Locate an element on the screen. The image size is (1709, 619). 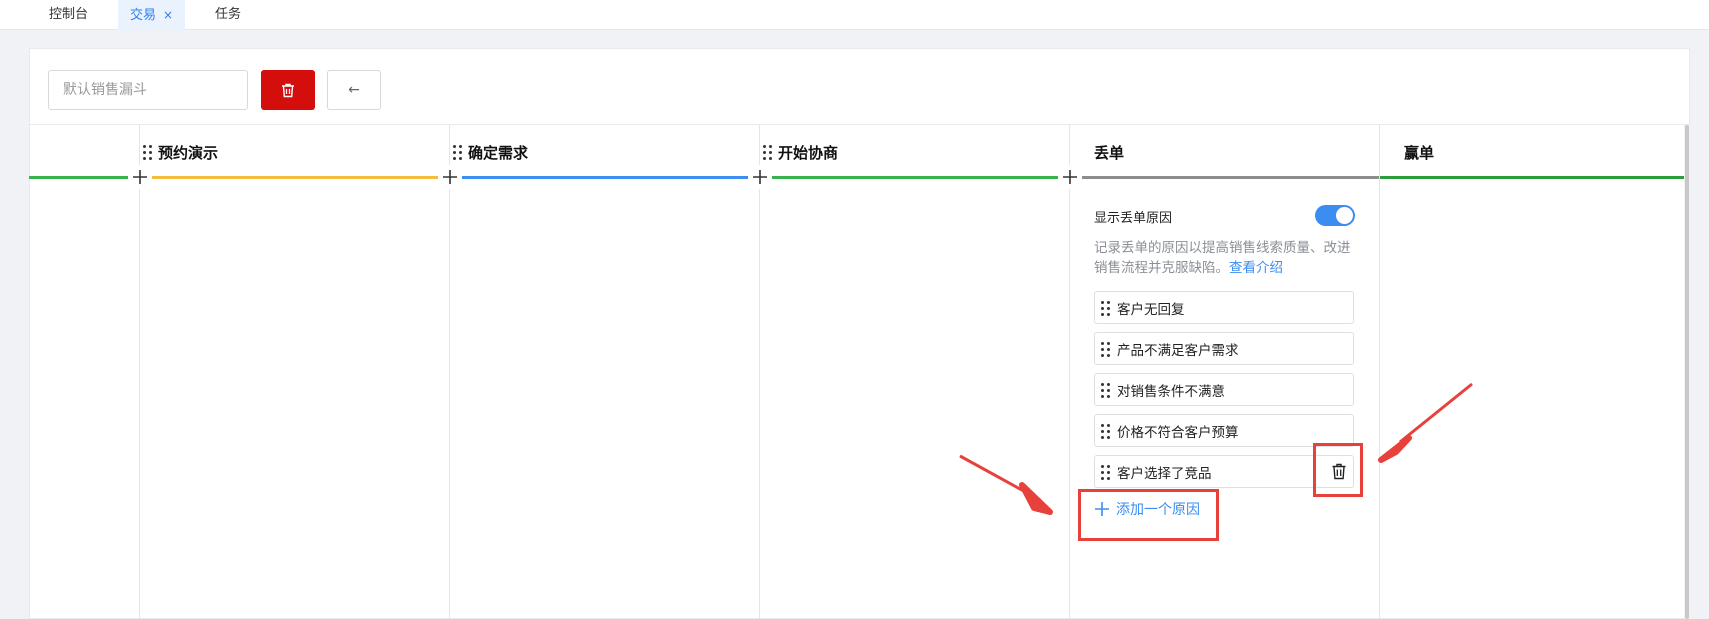
lost-reason-item: 产品不满足客户需求 is located at coordinates (1224, 348).